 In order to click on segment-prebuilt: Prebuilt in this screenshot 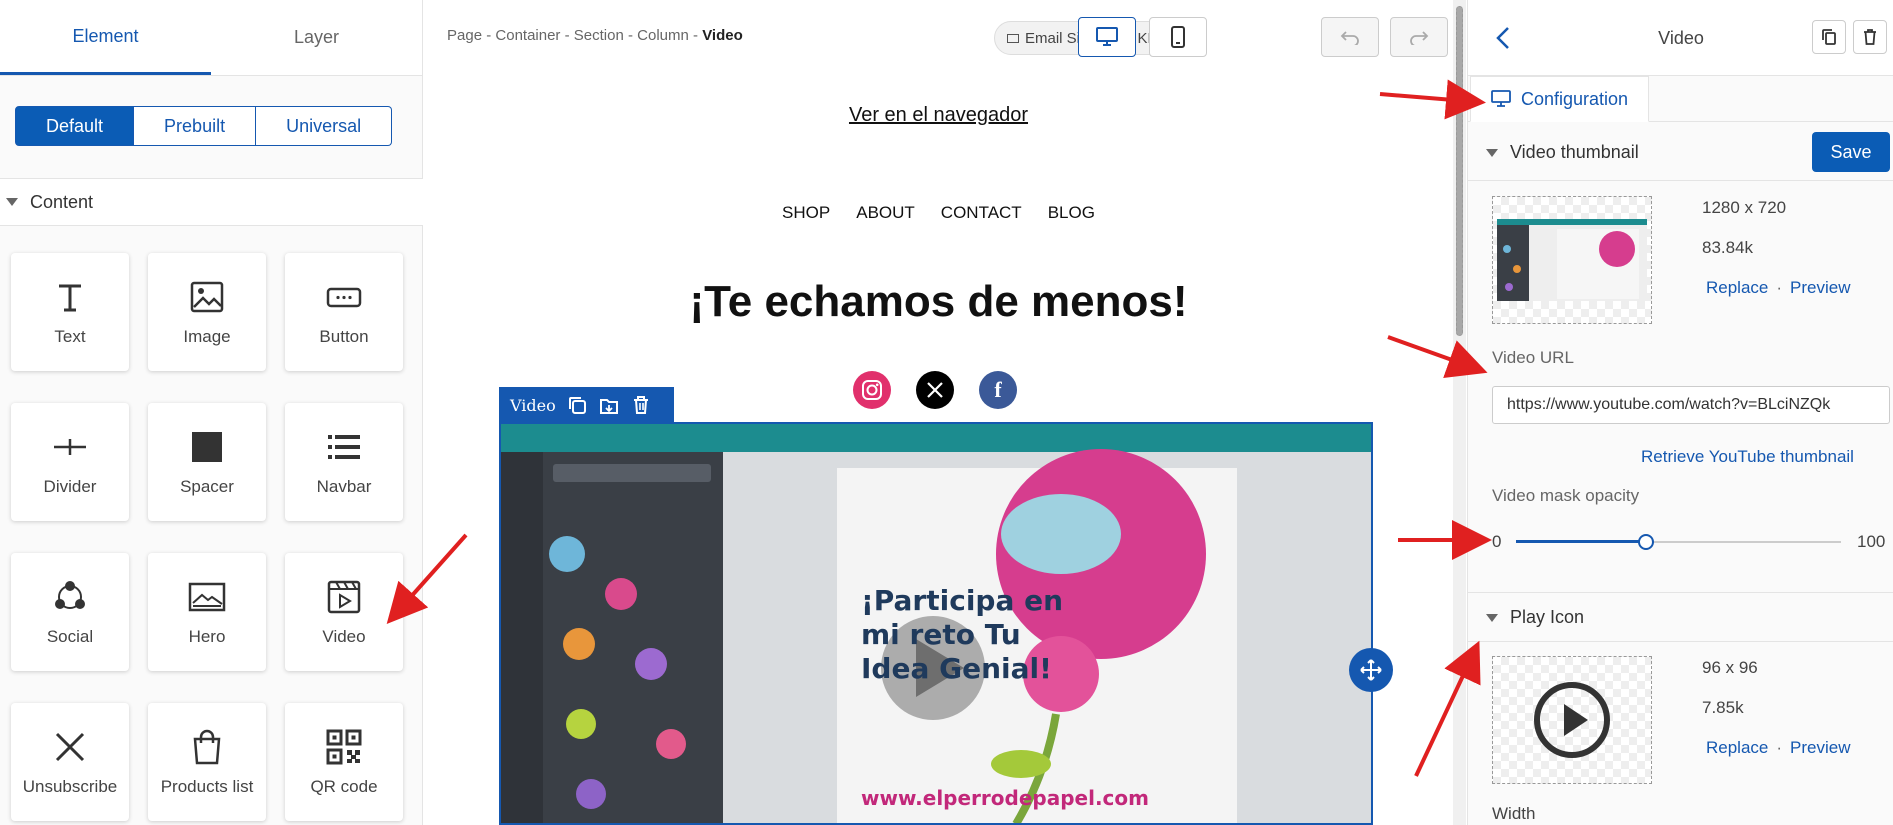, I will do `click(195, 126)`.